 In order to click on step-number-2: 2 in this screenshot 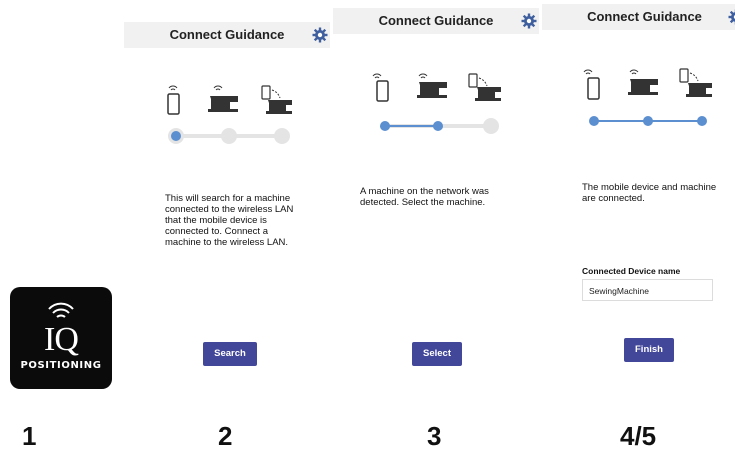, I will do `click(225, 436)`.